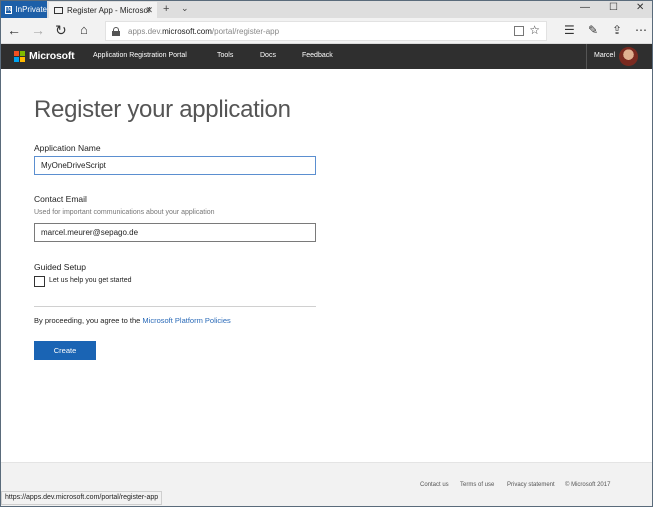  Describe the element at coordinates (613, 7) in the screenshot. I see `maximize-button: ☐` at that location.